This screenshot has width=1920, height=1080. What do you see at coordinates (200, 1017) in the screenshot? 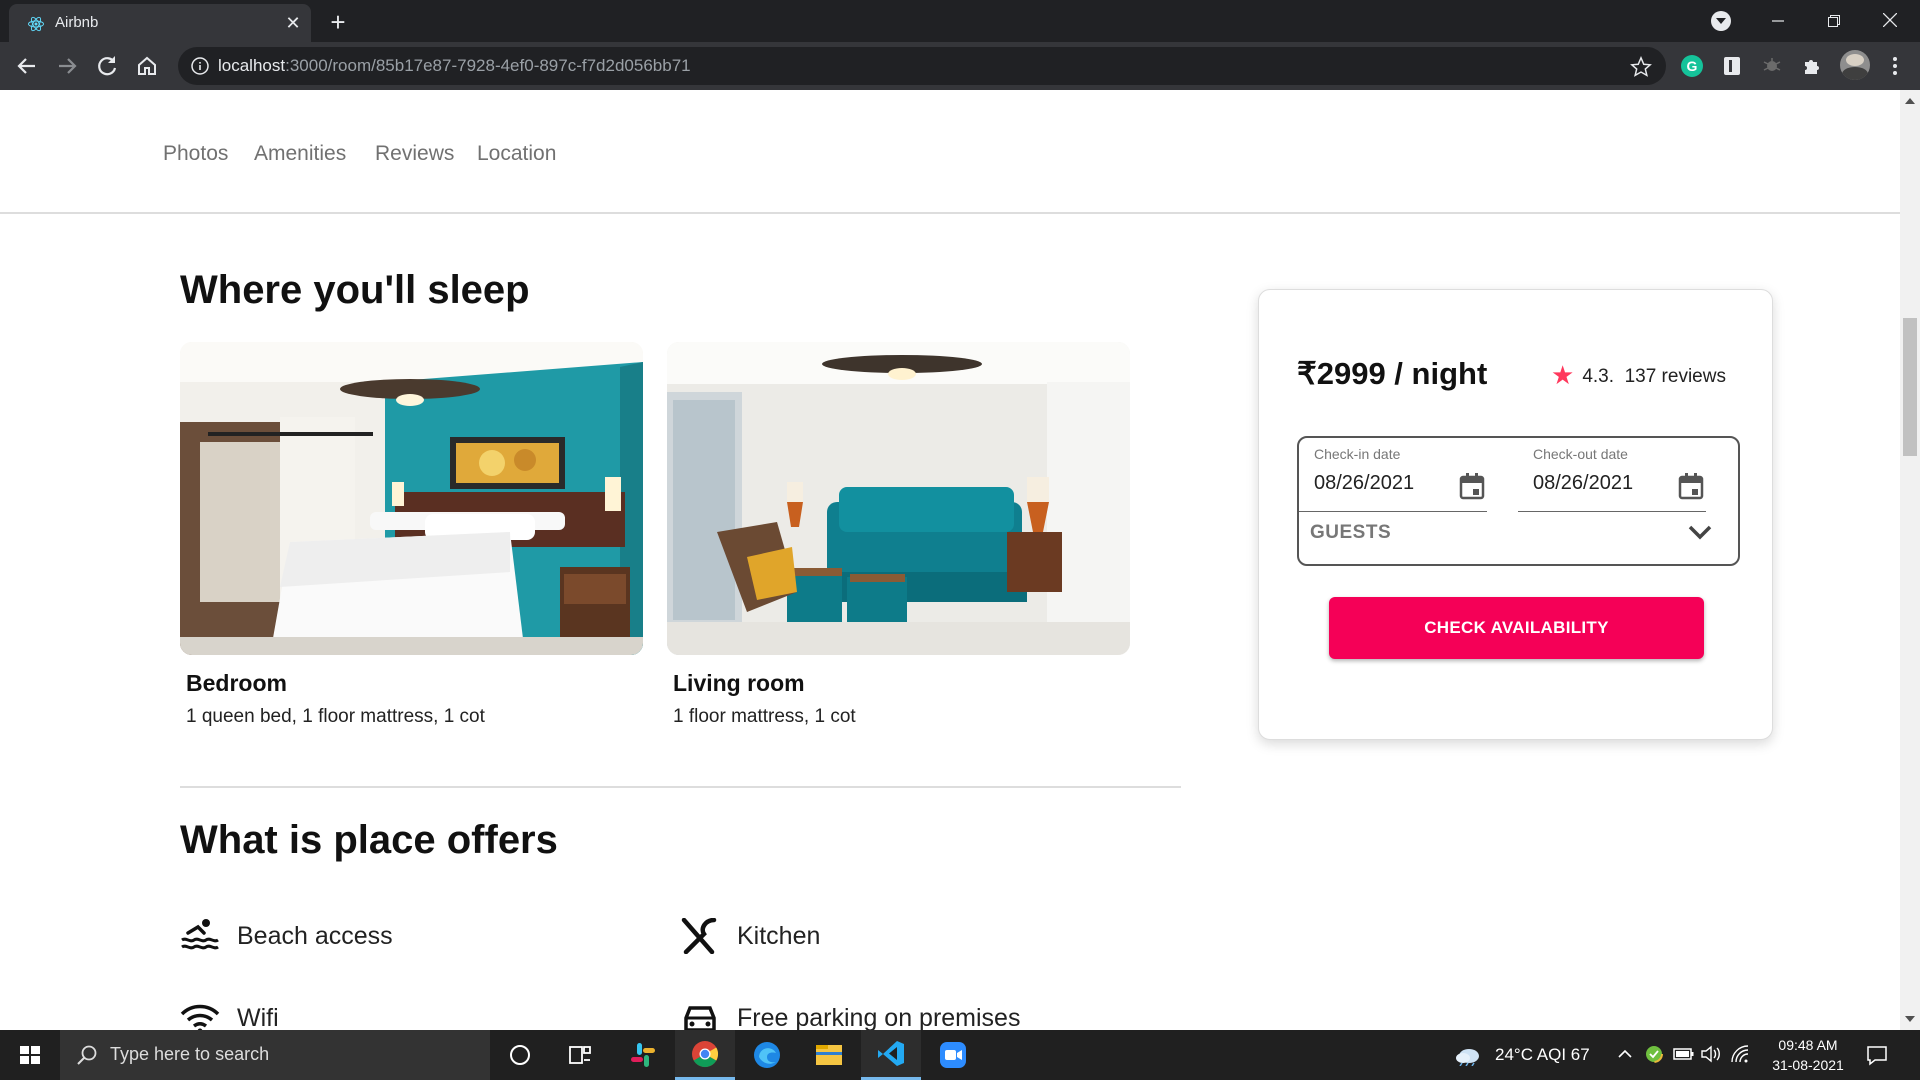
I see `wifi-icon` at bounding box center [200, 1017].